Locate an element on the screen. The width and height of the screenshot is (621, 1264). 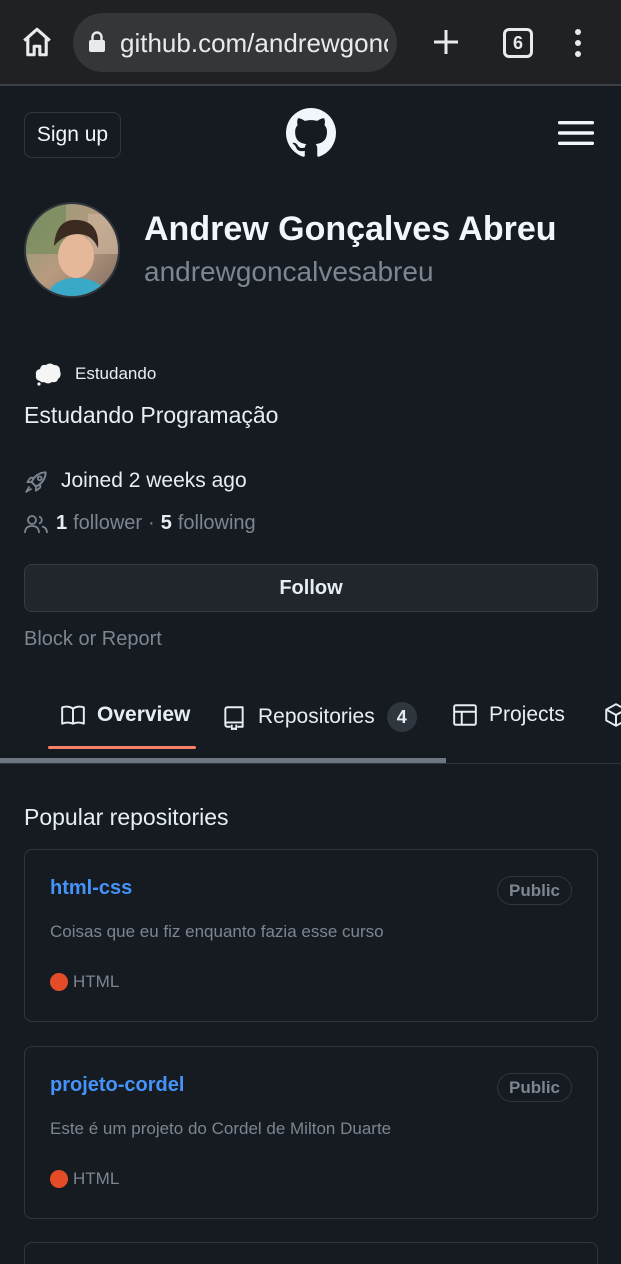
package-icon is located at coordinates (613, 715).